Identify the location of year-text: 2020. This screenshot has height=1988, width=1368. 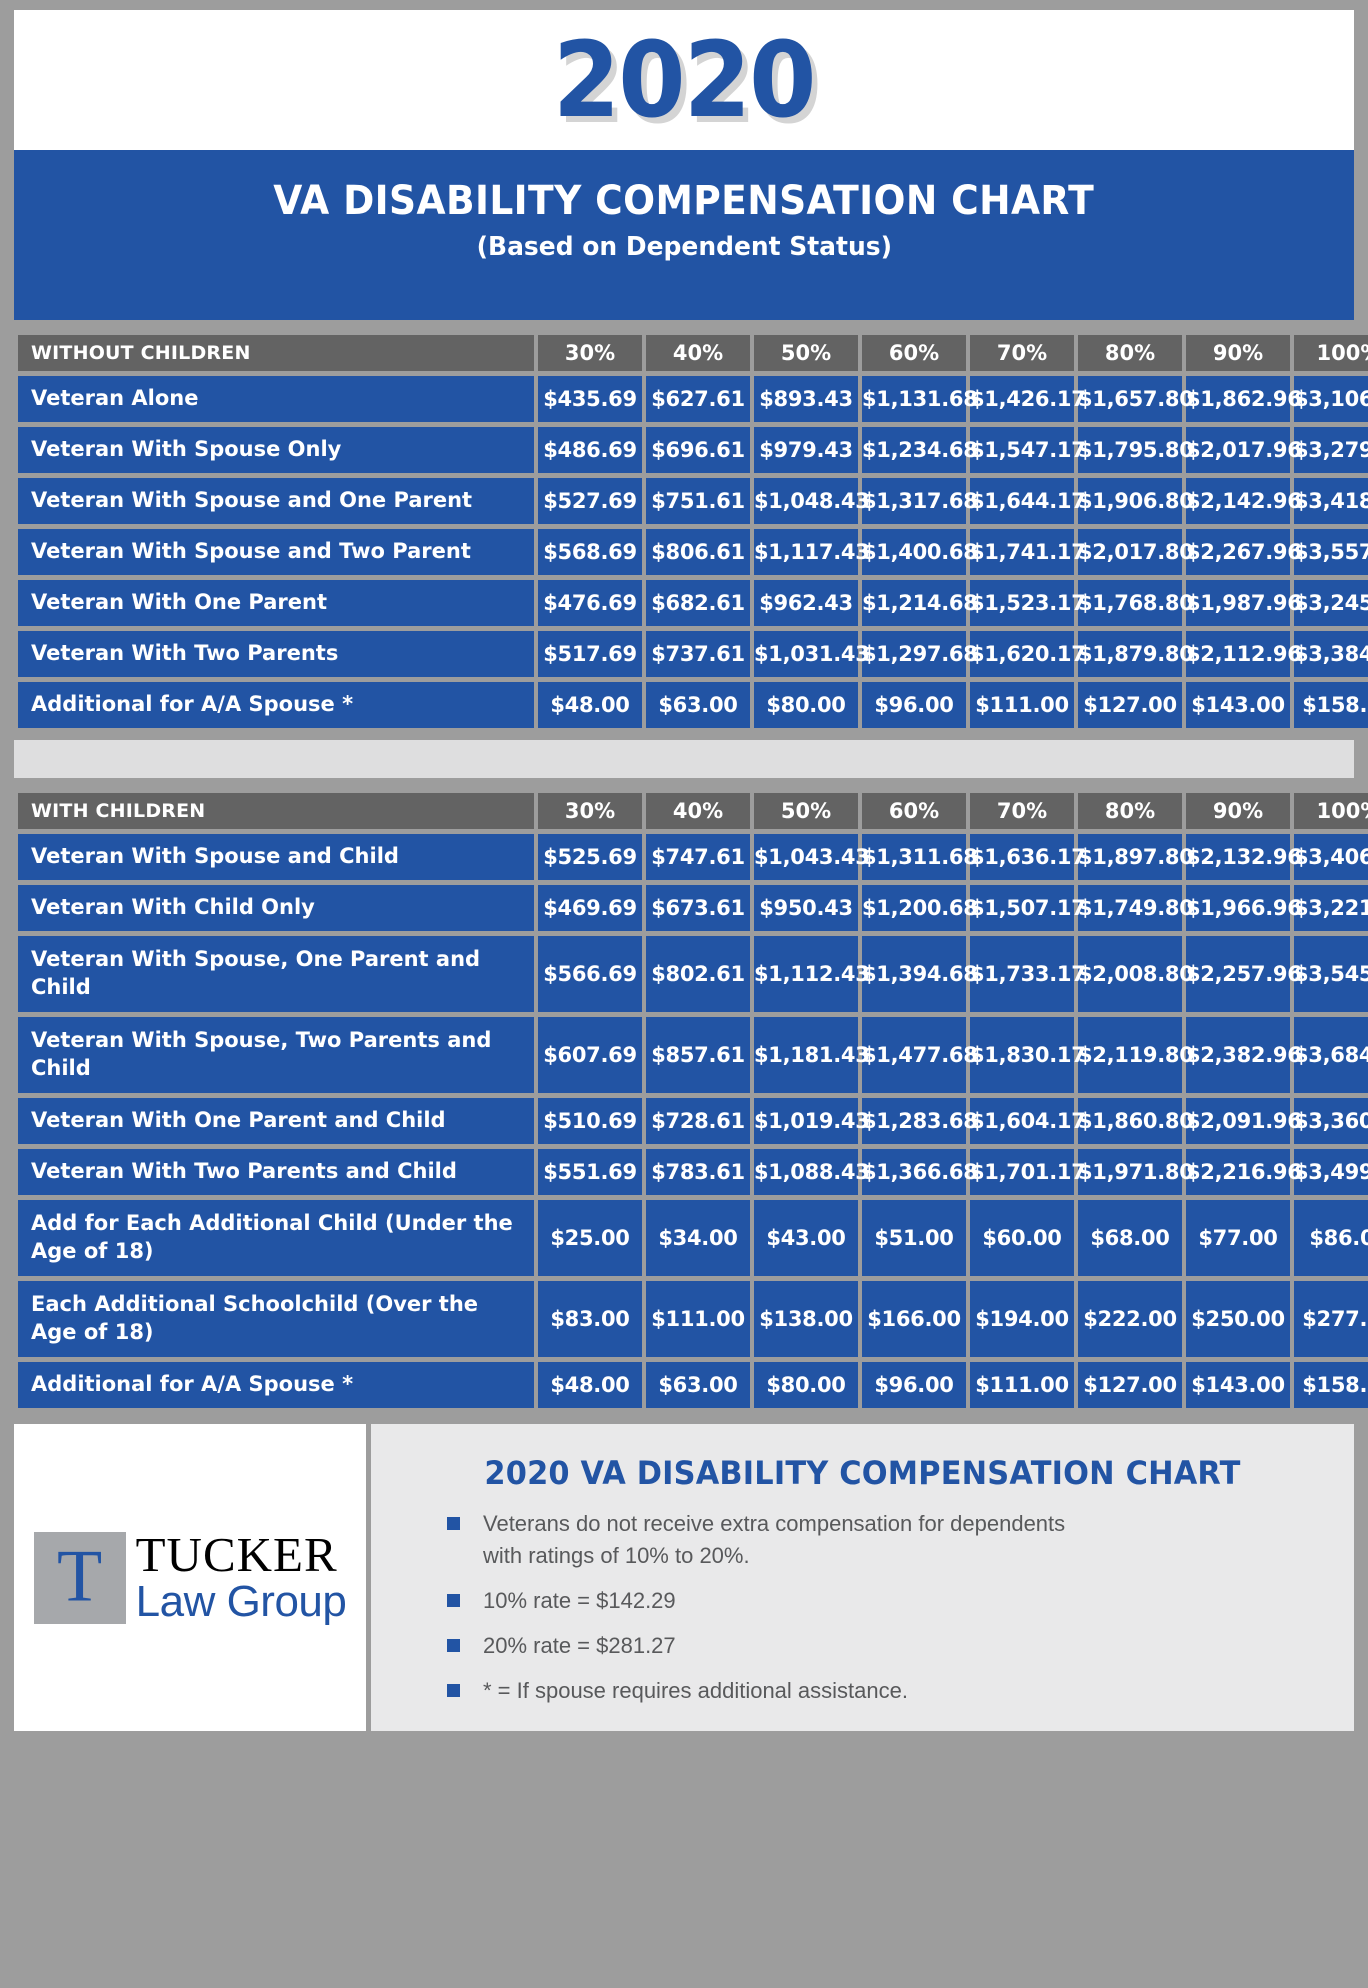
(685, 80).